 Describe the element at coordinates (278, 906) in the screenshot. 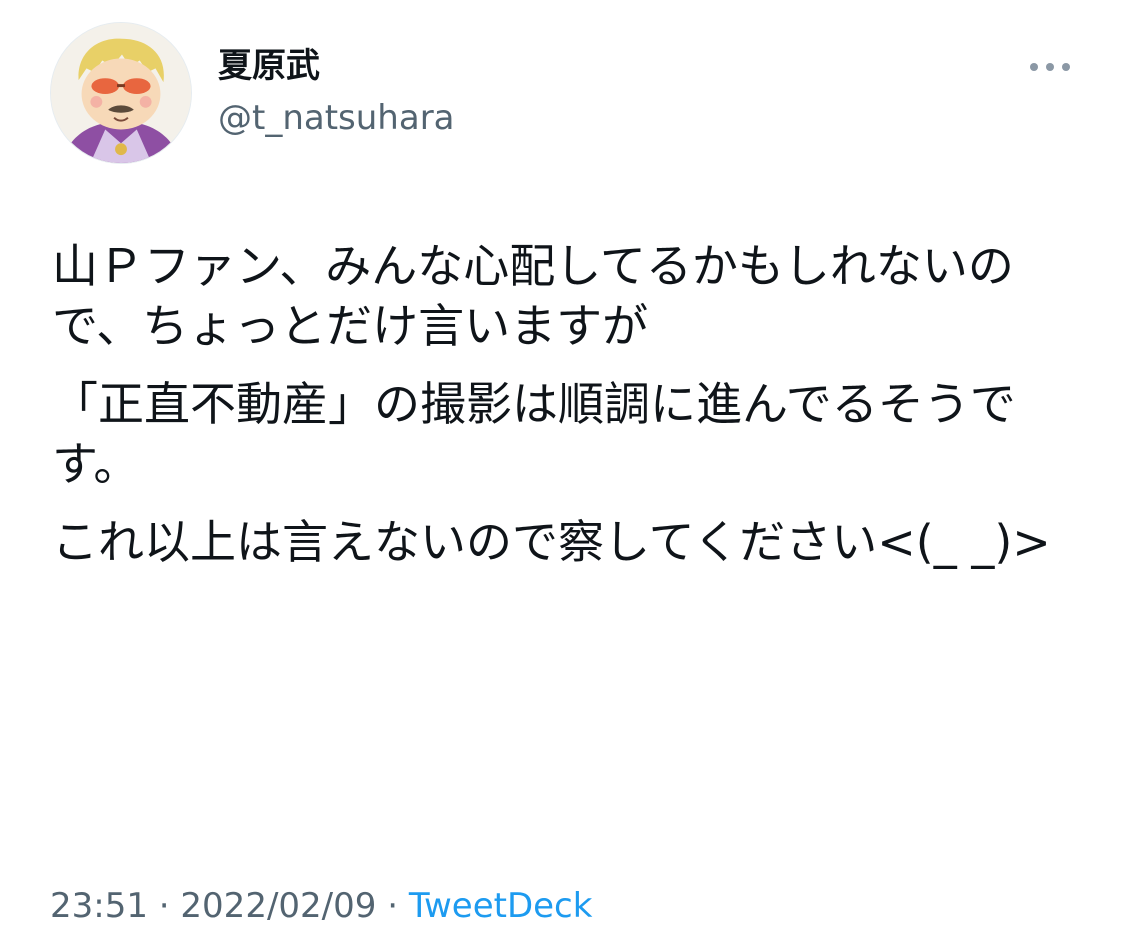

I see `tweet-date: 2022/02/09` at that location.